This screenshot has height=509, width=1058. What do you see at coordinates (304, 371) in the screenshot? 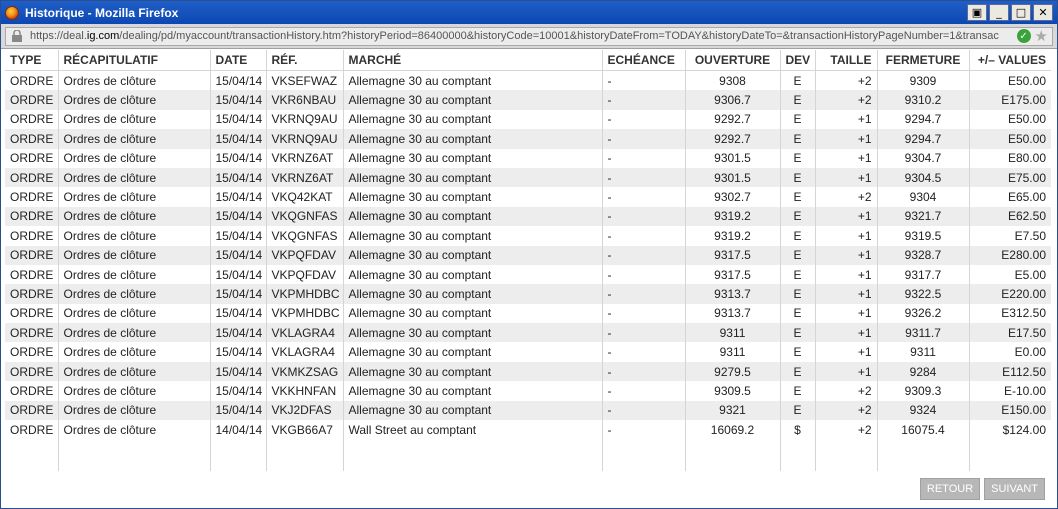
I see `cell-ref: VKMKZSAG` at bounding box center [304, 371].